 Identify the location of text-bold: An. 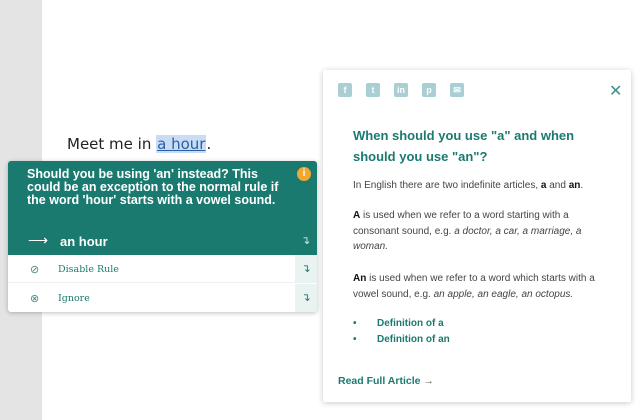
(360, 278).